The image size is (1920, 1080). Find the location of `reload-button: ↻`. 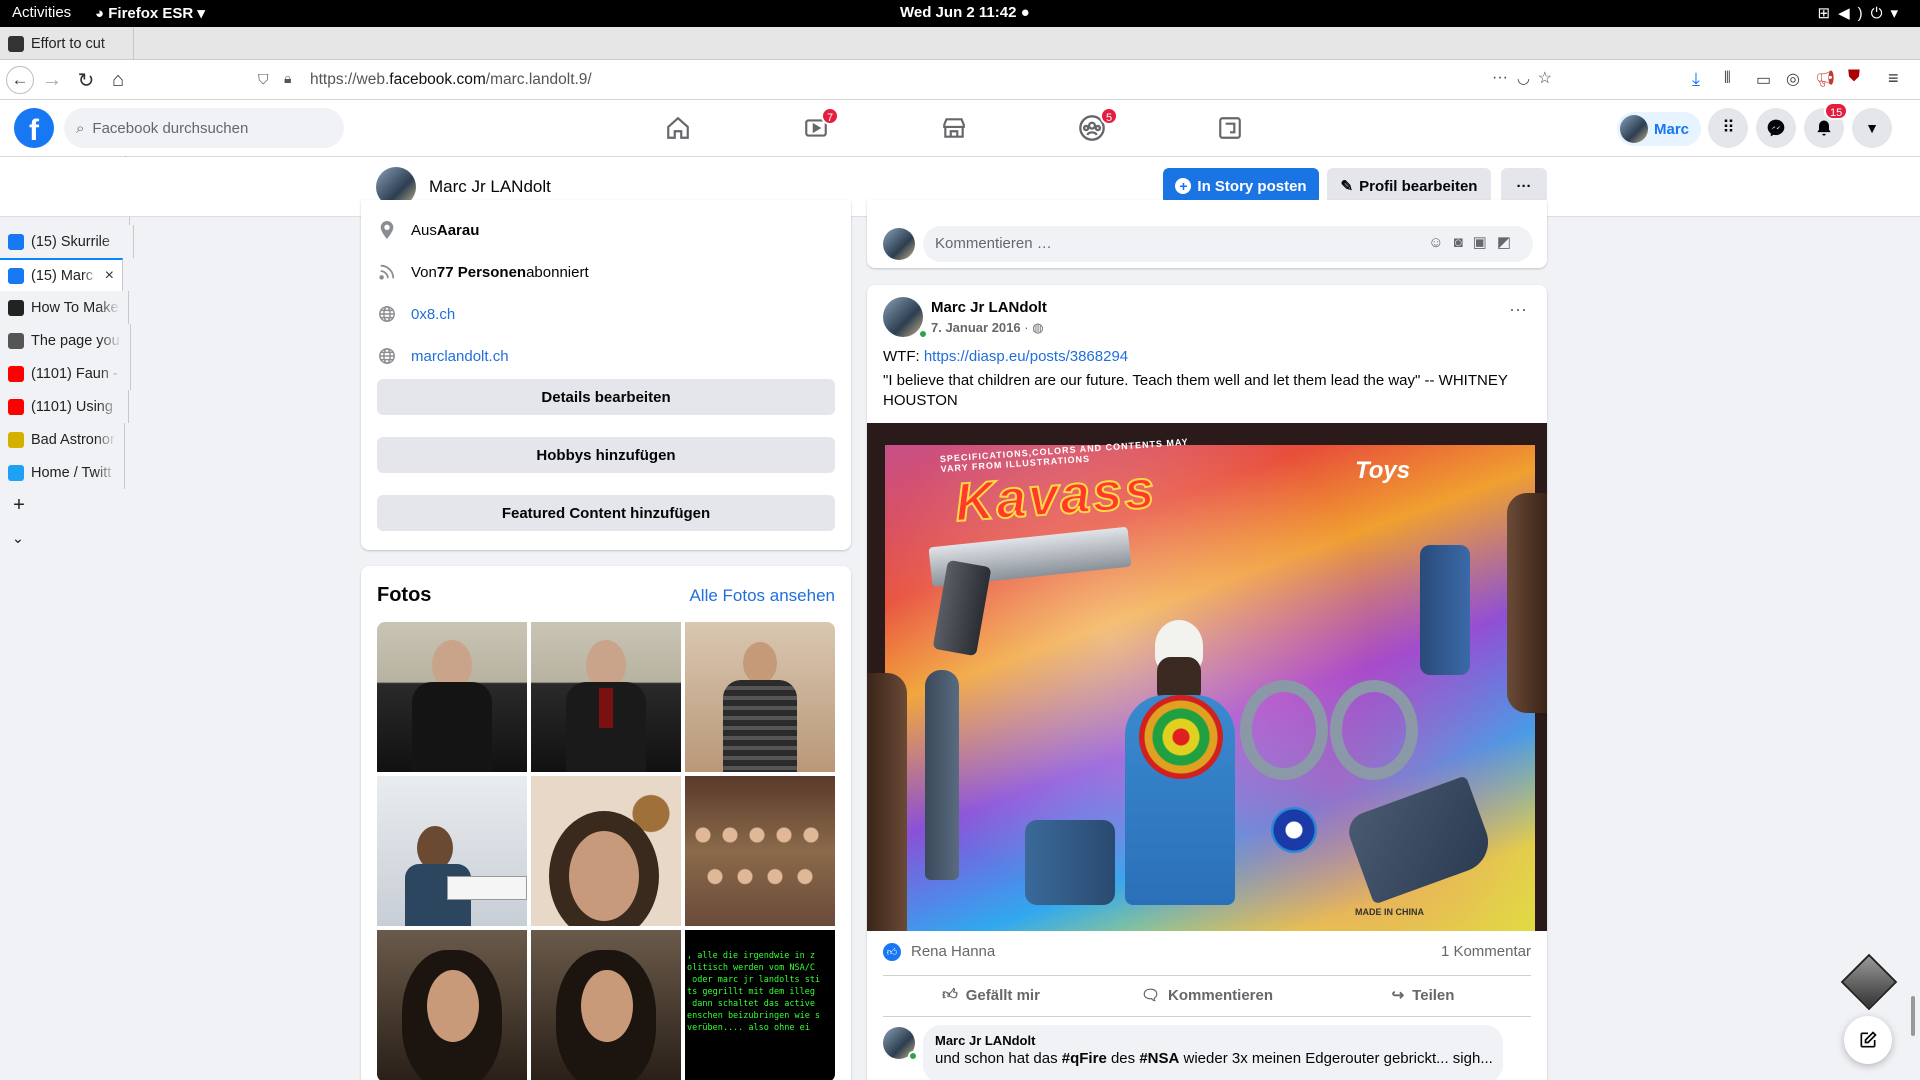

reload-button: ↻ is located at coordinates (86, 80).